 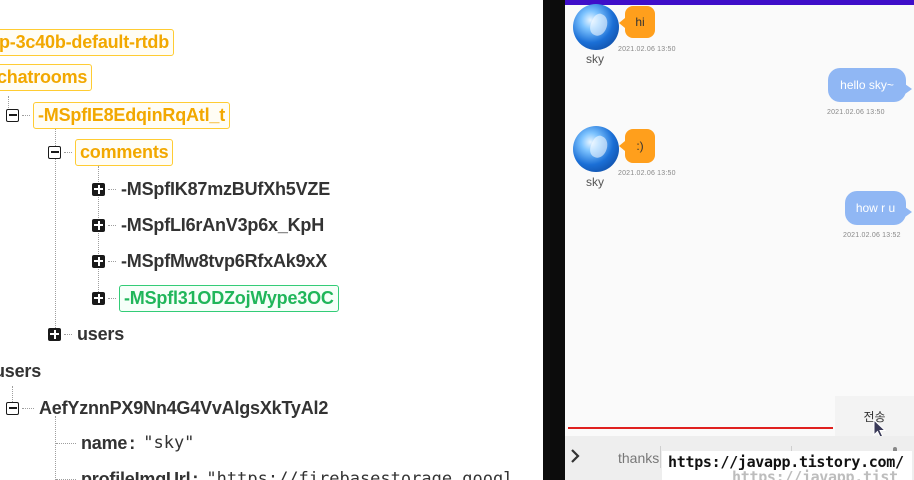 I want to click on chevron-right-icon, so click(x=575, y=456).